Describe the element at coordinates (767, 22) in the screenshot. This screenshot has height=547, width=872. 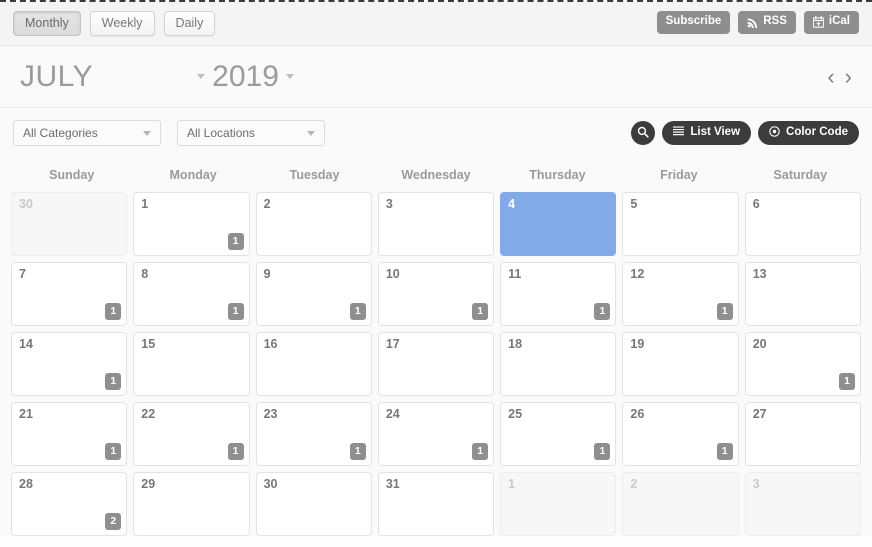
I see `rss-button: RSS` at that location.